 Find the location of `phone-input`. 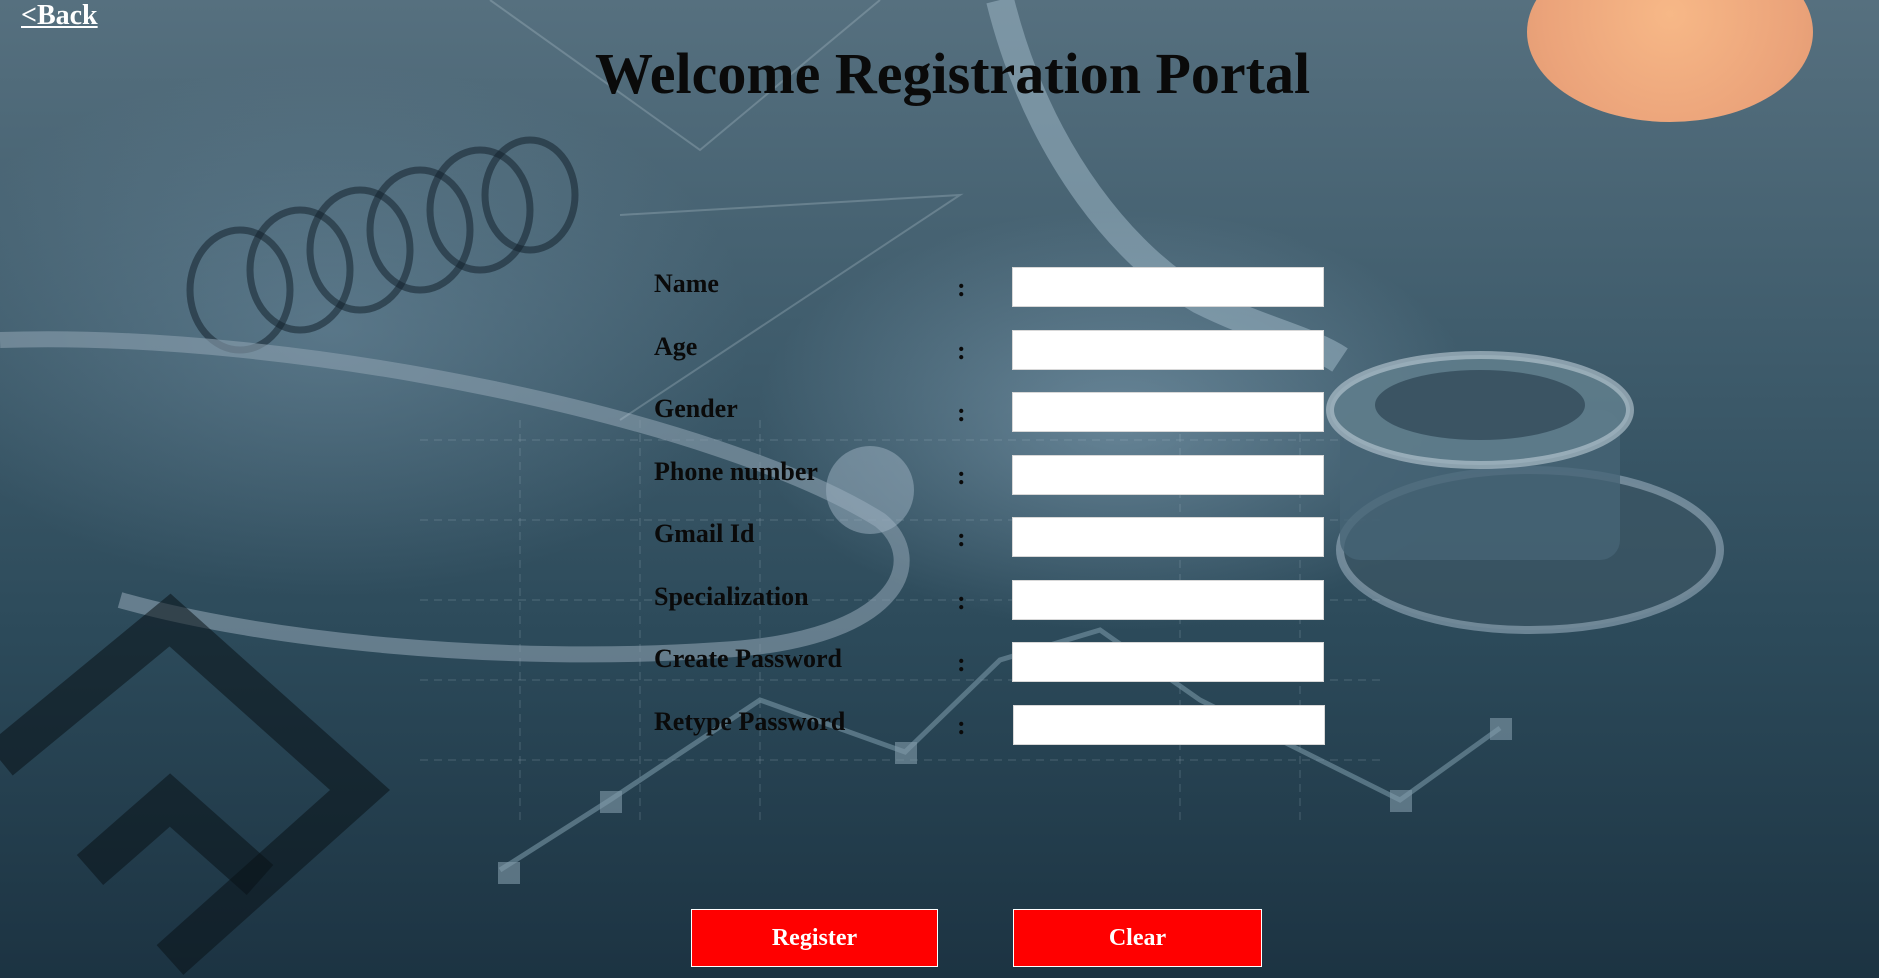

phone-input is located at coordinates (1168, 475).